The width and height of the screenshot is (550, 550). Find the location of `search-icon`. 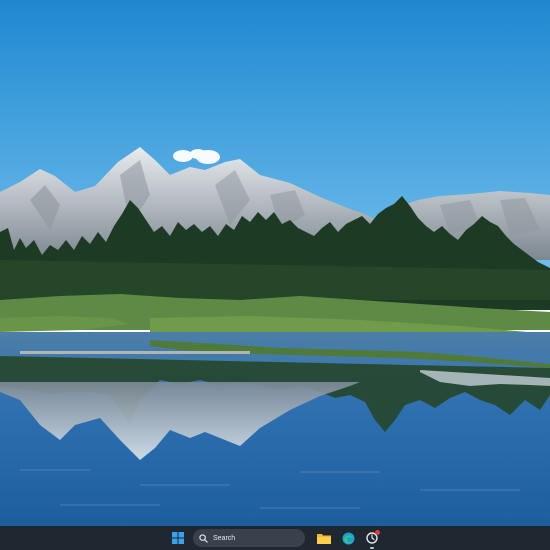

search-icon is located at coordinates (203, 538).